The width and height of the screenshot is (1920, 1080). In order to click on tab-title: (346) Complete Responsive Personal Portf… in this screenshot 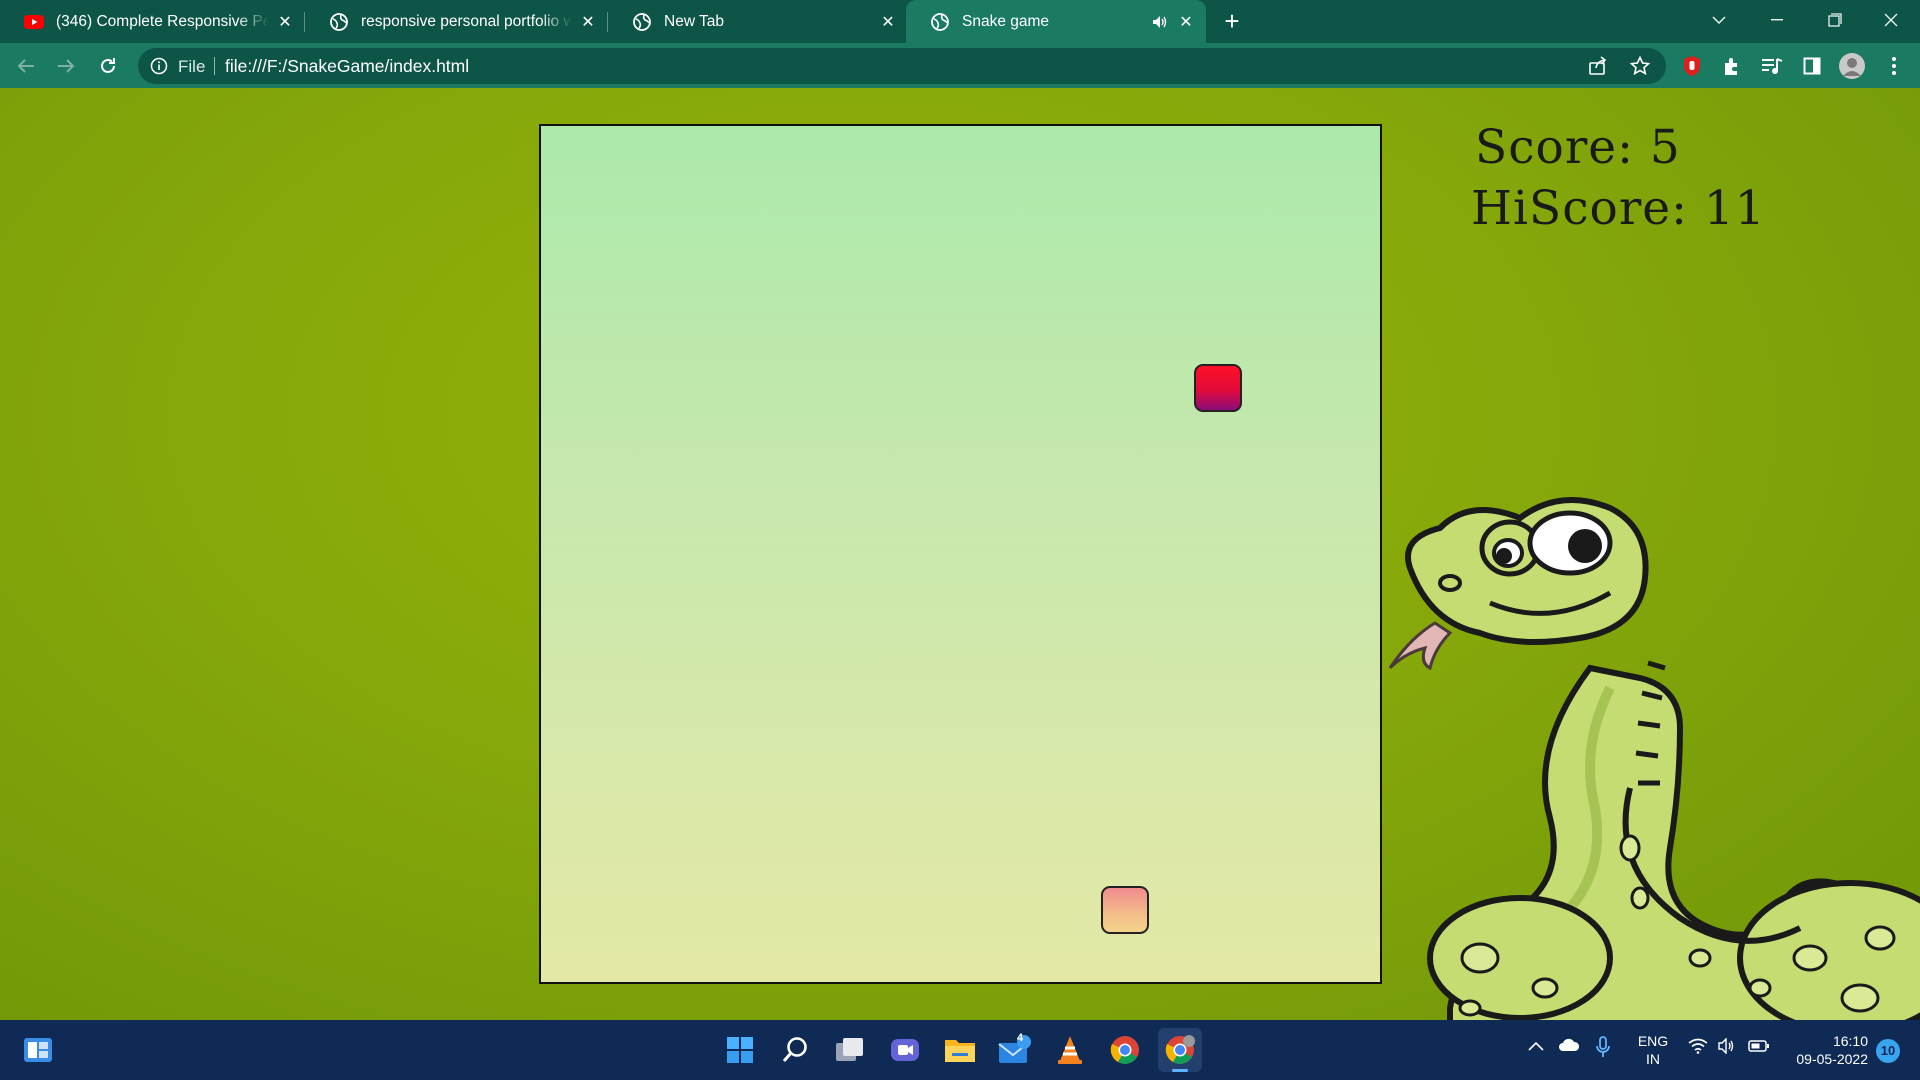, I will do `click(162, 21)`.